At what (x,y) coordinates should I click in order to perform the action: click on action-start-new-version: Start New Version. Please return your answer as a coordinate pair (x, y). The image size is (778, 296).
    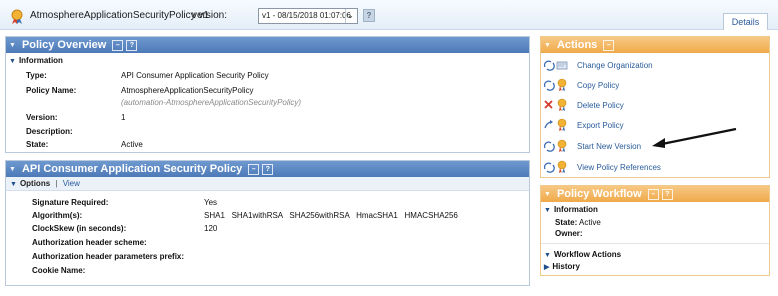
    Looking at the image, I should click on (592, 146).